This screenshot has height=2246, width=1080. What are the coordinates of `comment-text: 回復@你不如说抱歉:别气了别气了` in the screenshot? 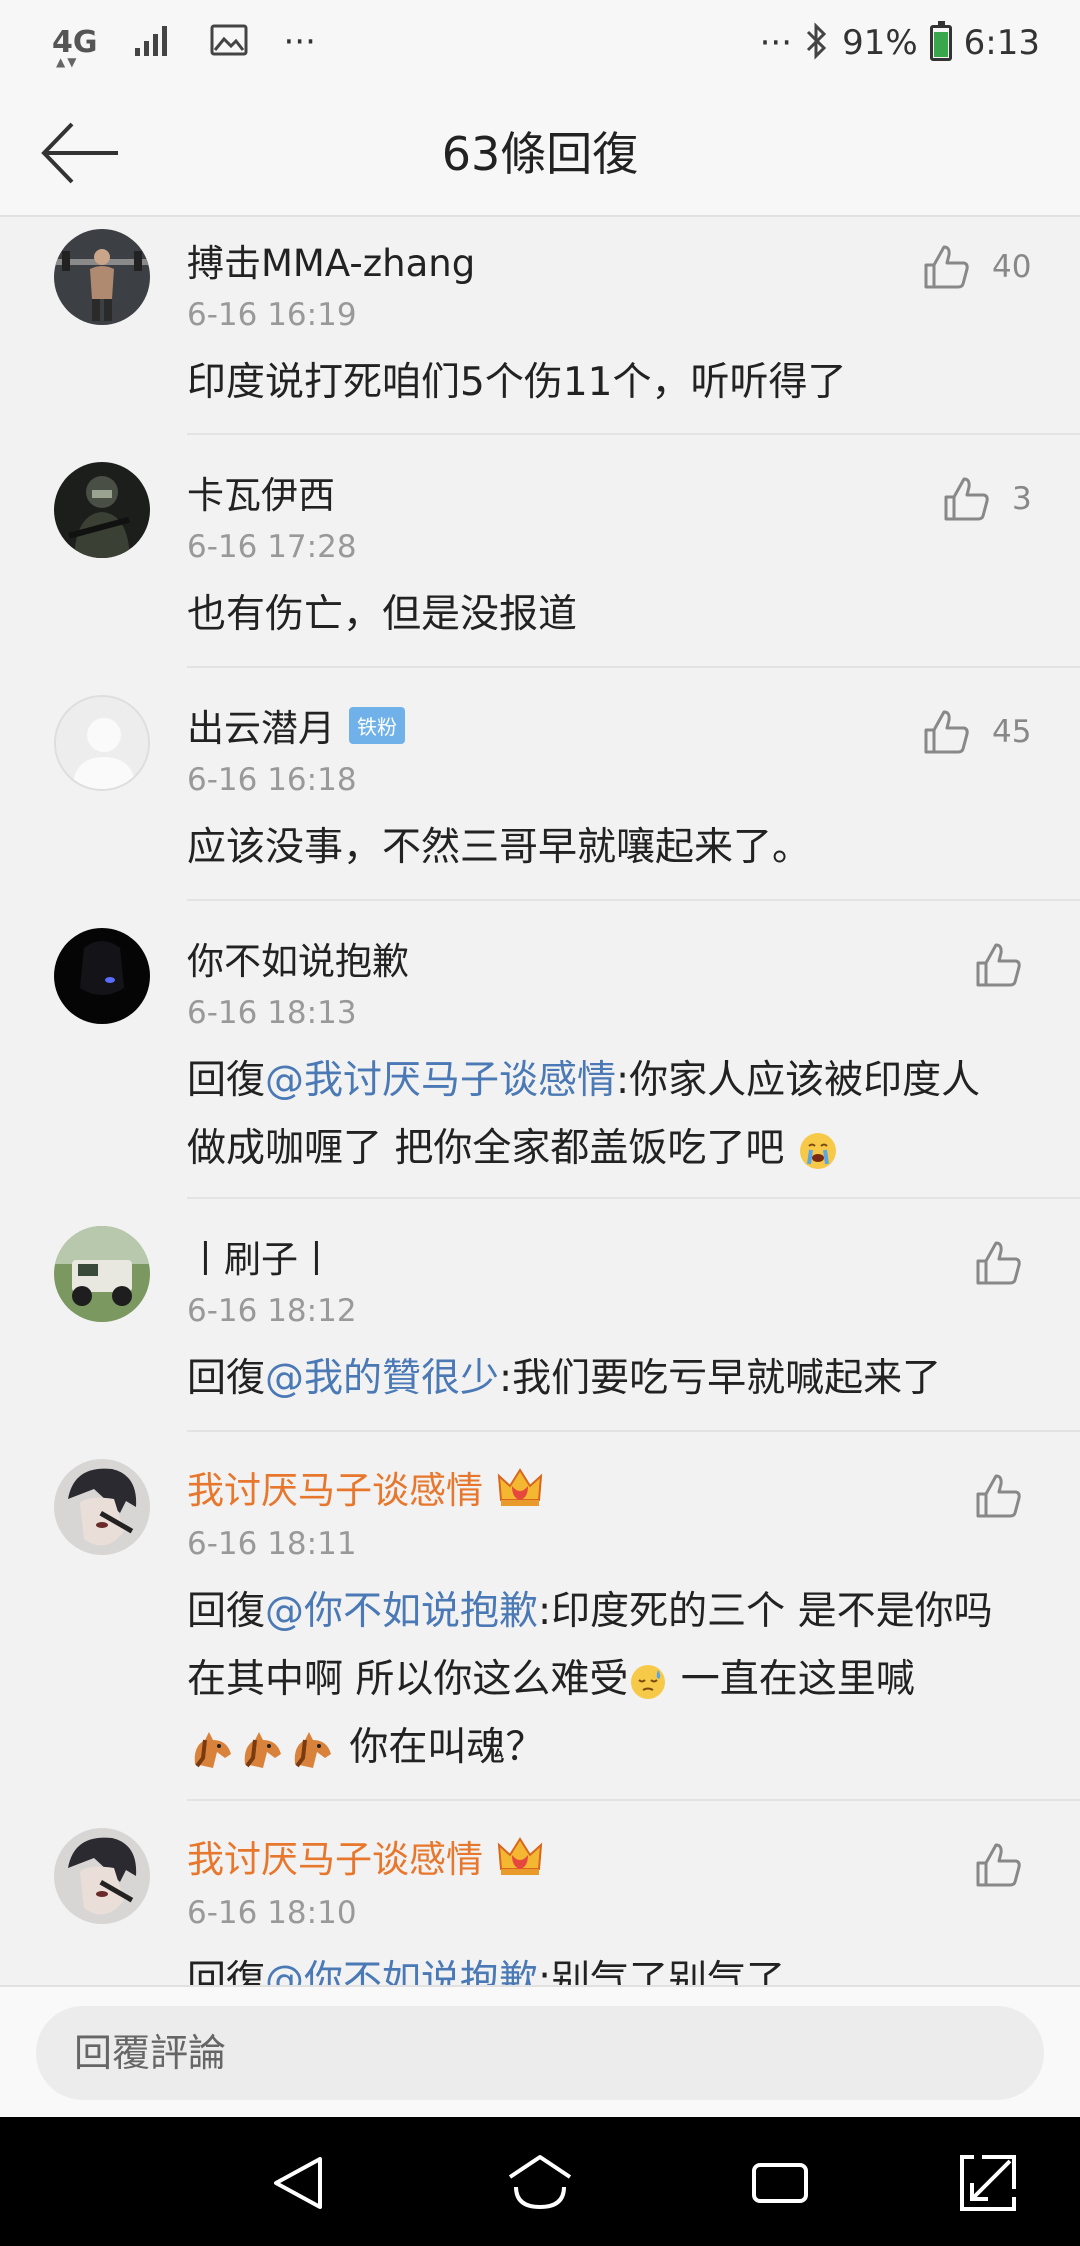 It's located at (602, 1966).